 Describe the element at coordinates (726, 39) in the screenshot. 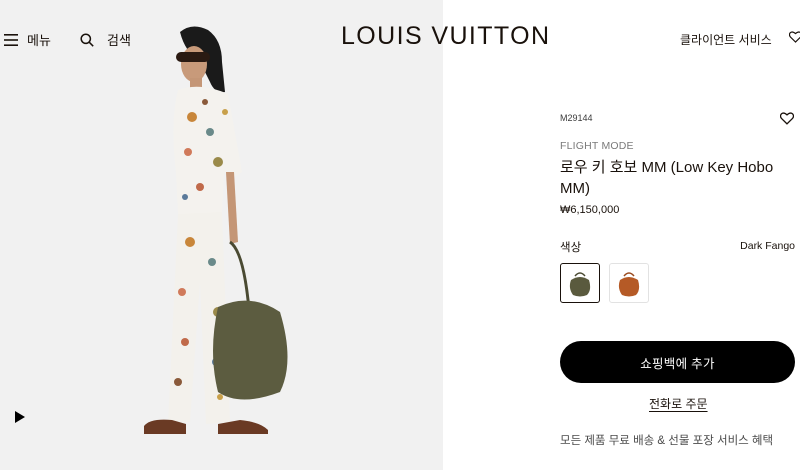

I see `client-services-link: 클라이언트 서비스` at that location.